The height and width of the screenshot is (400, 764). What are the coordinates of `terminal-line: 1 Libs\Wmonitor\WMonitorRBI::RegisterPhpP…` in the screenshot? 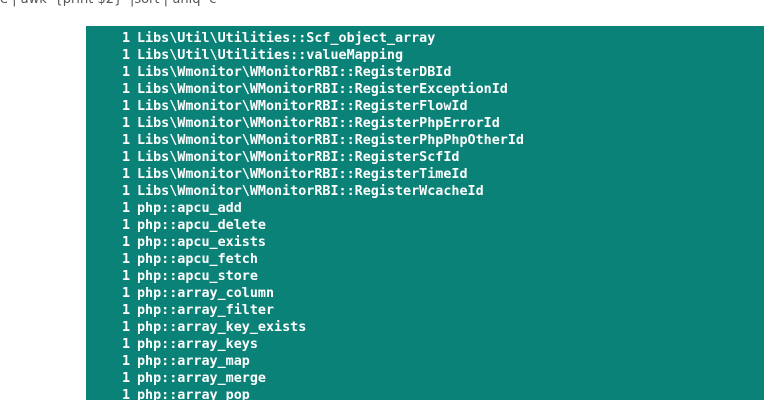 It's located at (425, 140).